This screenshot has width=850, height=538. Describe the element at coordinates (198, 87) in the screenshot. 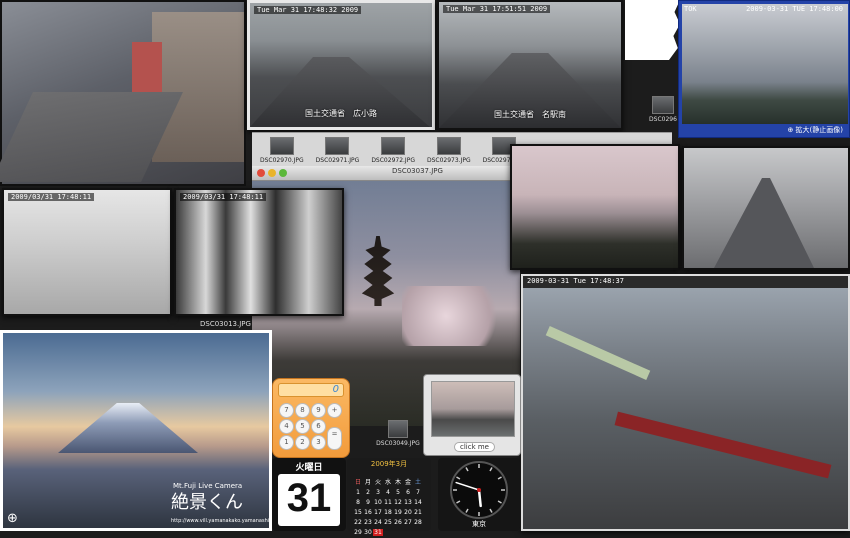

I see `building-shape` at that location.